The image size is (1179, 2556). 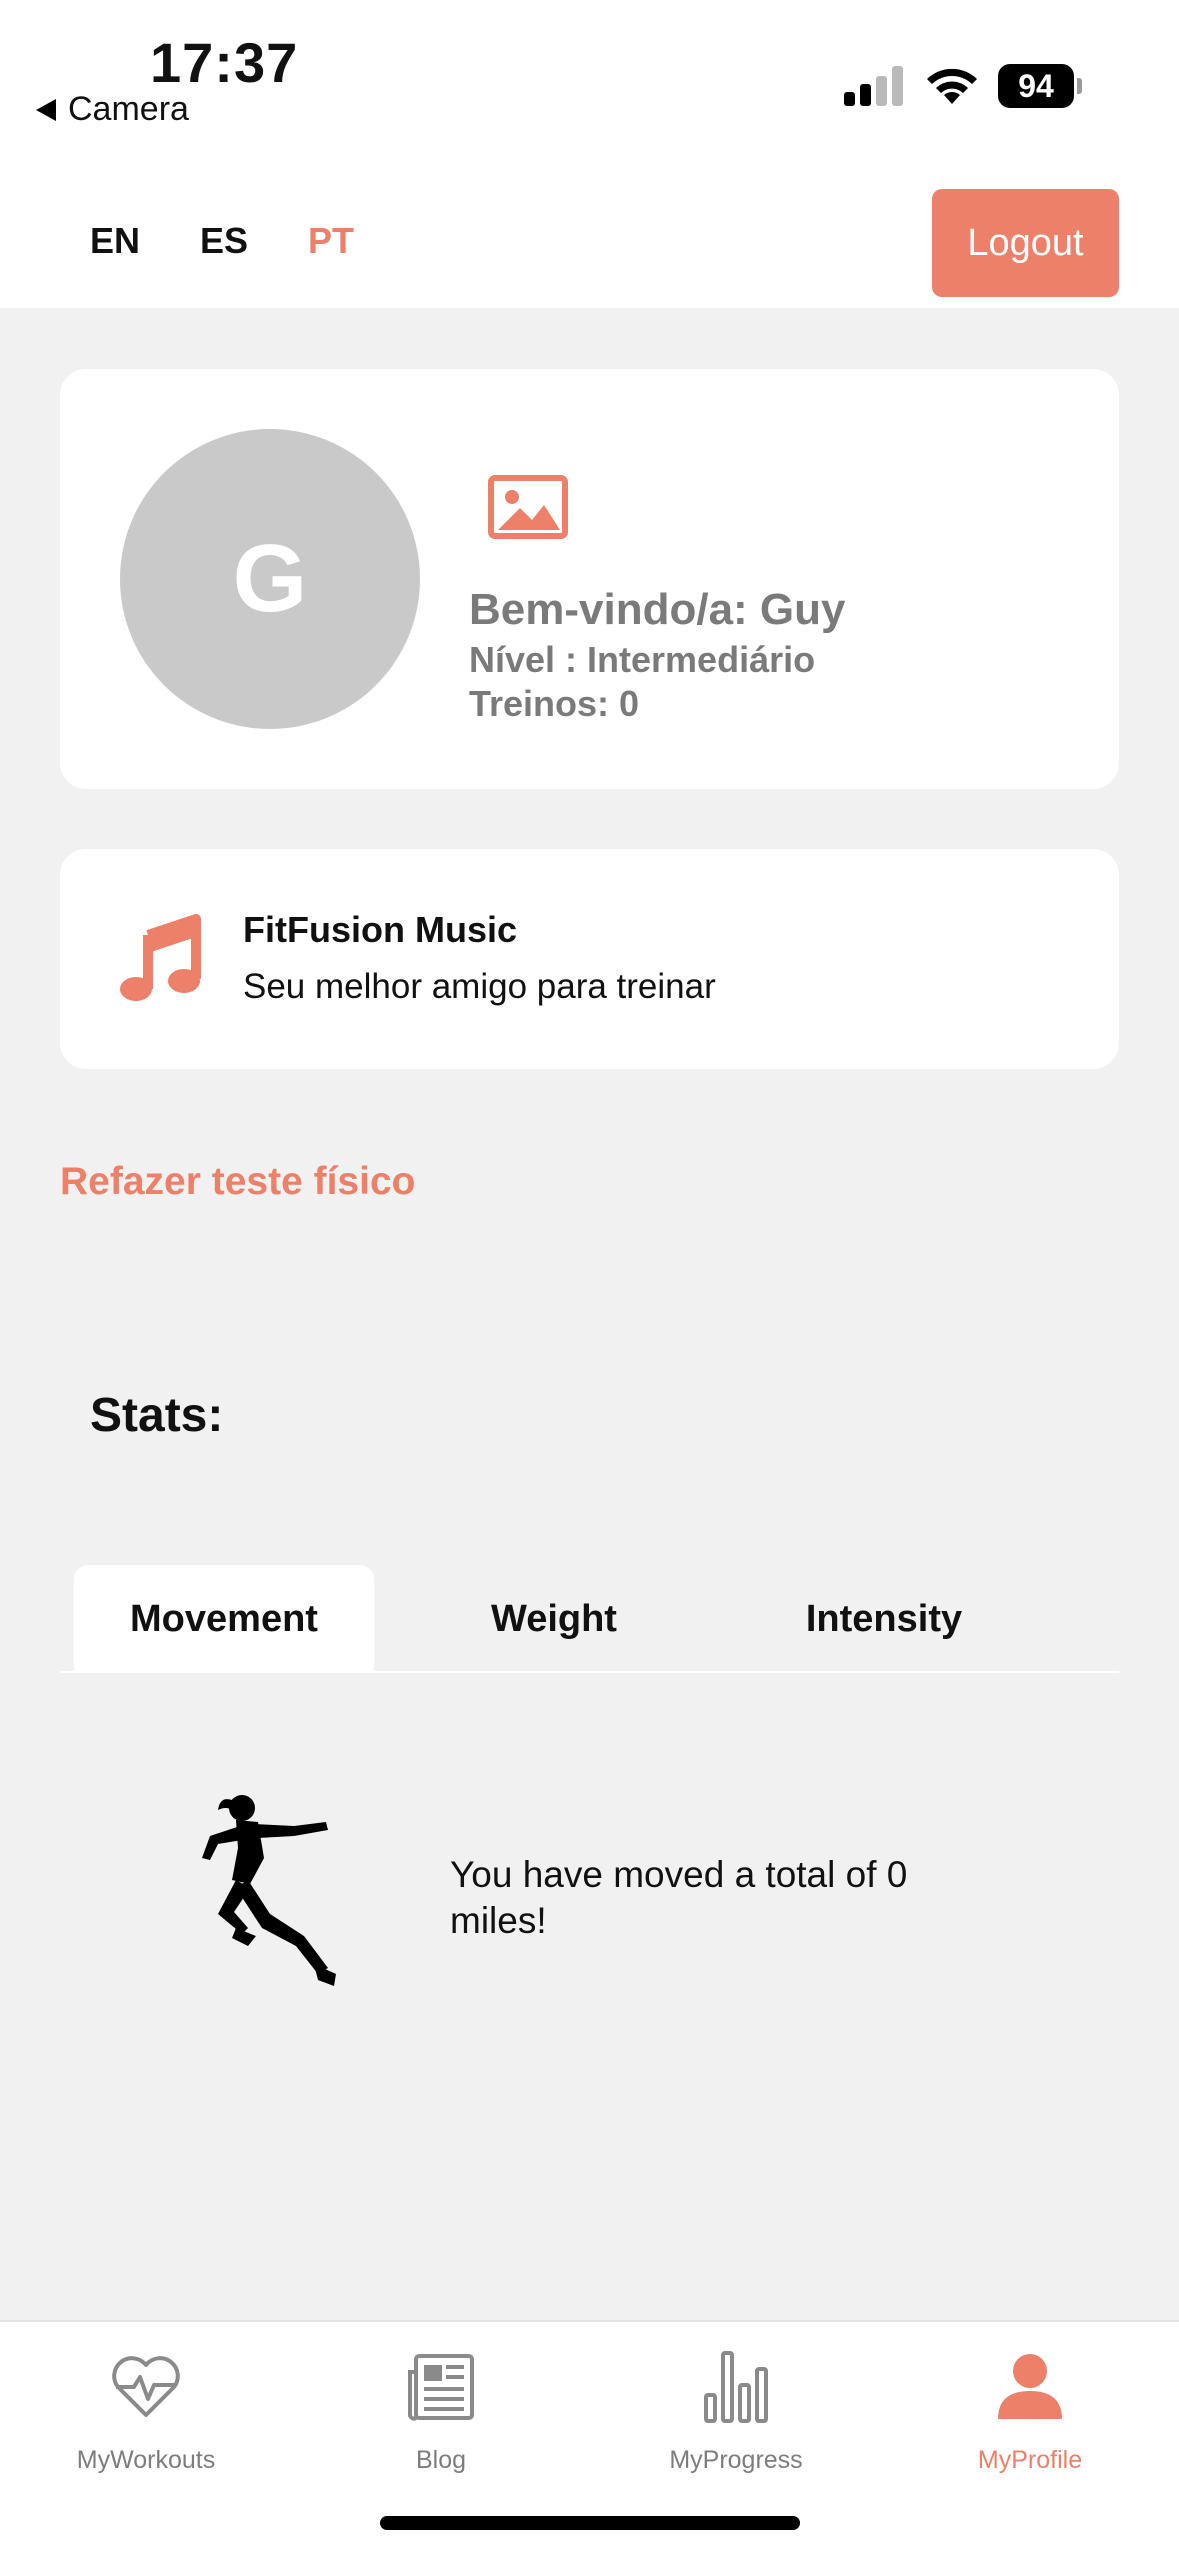 What do you see at coordinates (479, 986) in the screenshot?
I see `music-subtitle: Seu melhor amigo para treinar` at bounding box center [479, 986].